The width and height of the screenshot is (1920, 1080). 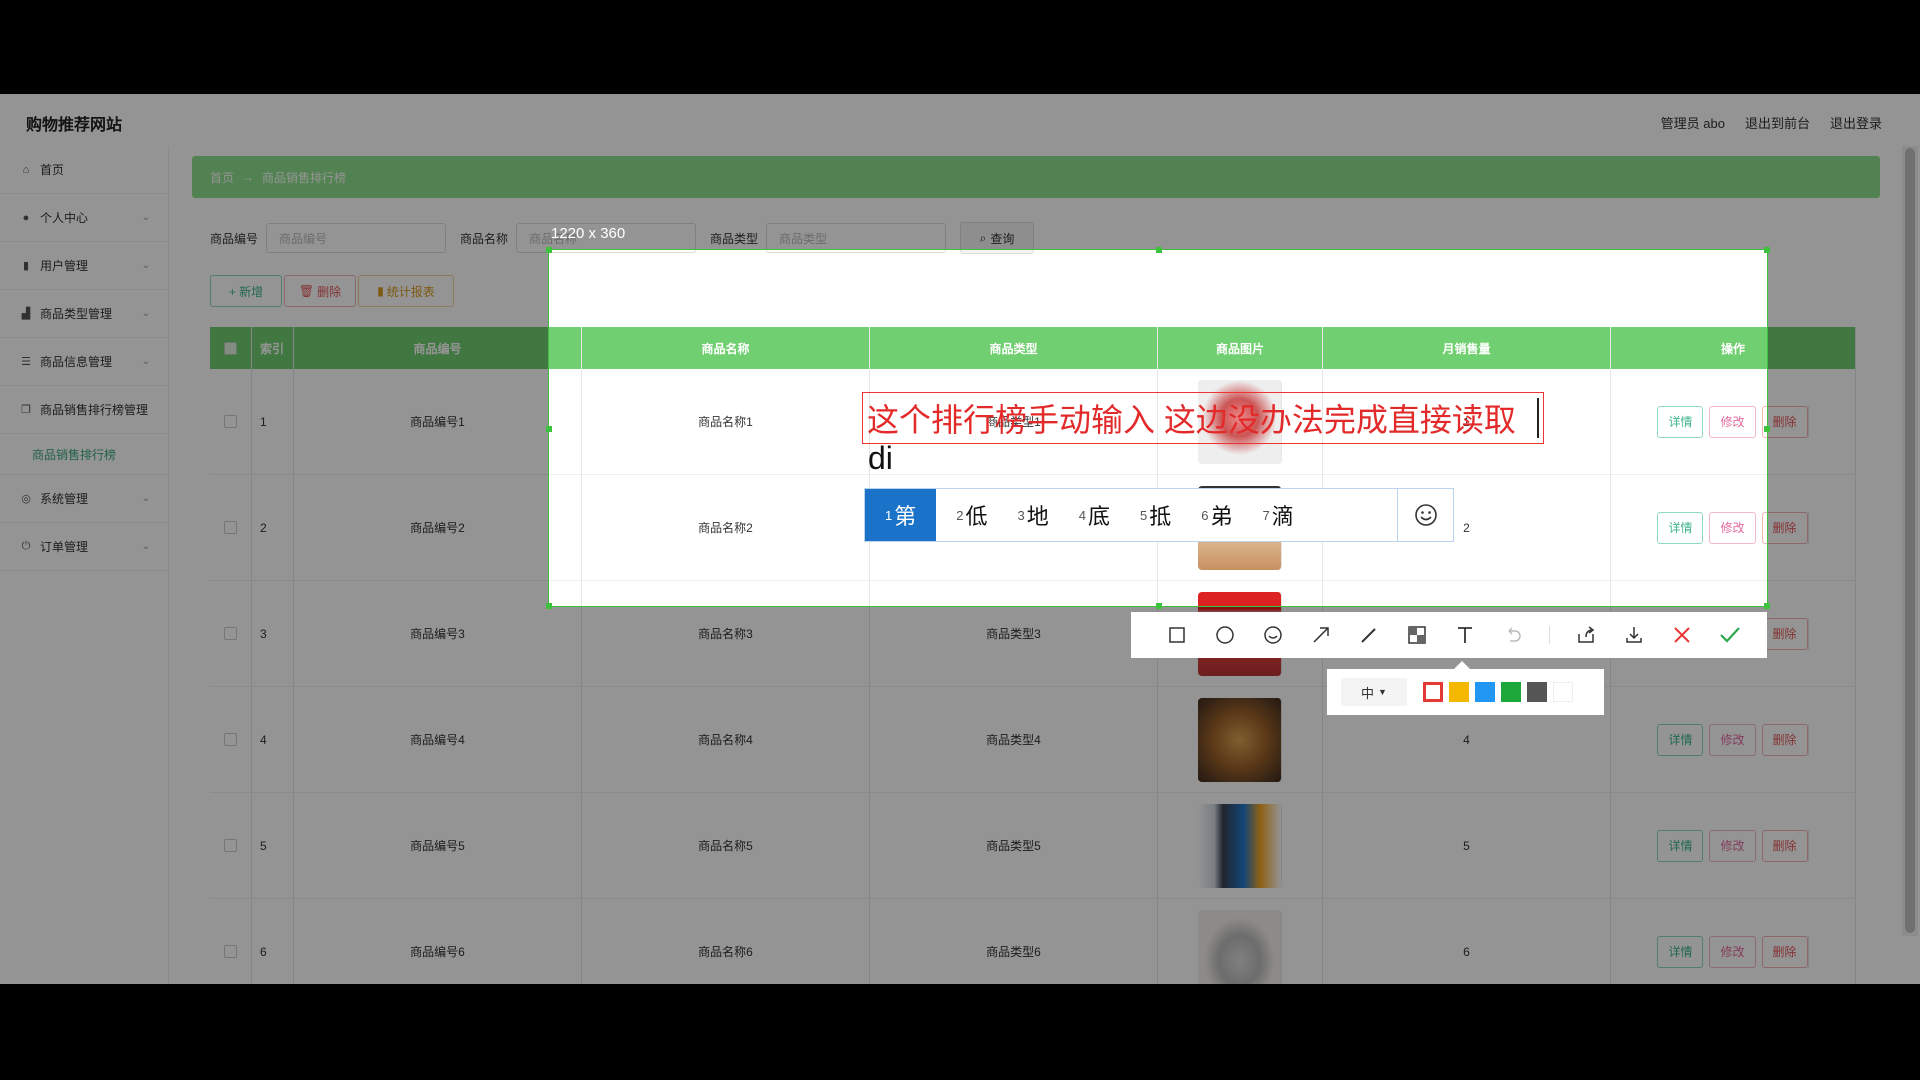 I want to click on arrow-tool-icon, so click(x=1321, y=635).